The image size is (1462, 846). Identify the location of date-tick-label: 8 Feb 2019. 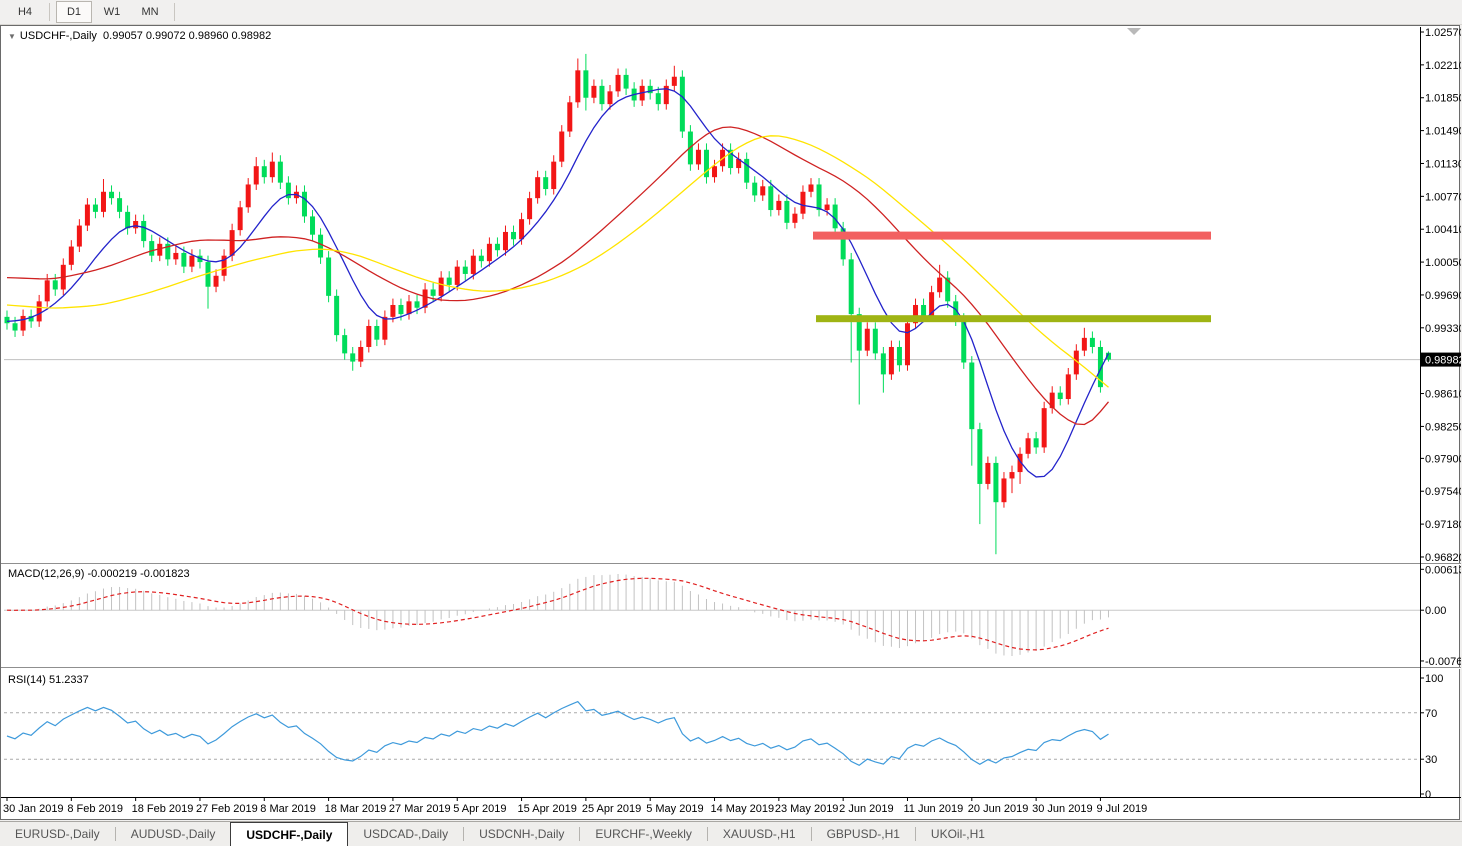
(95, 809).